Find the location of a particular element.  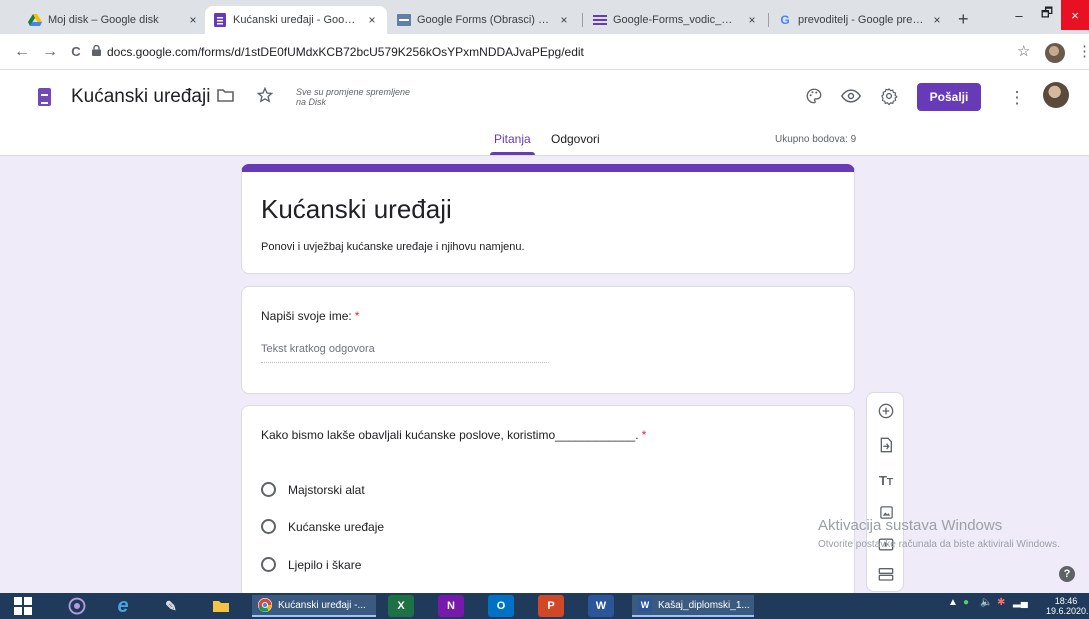

taskbar-clock: 18:46 19.6.2020. is located at coordinates (1067, 606).